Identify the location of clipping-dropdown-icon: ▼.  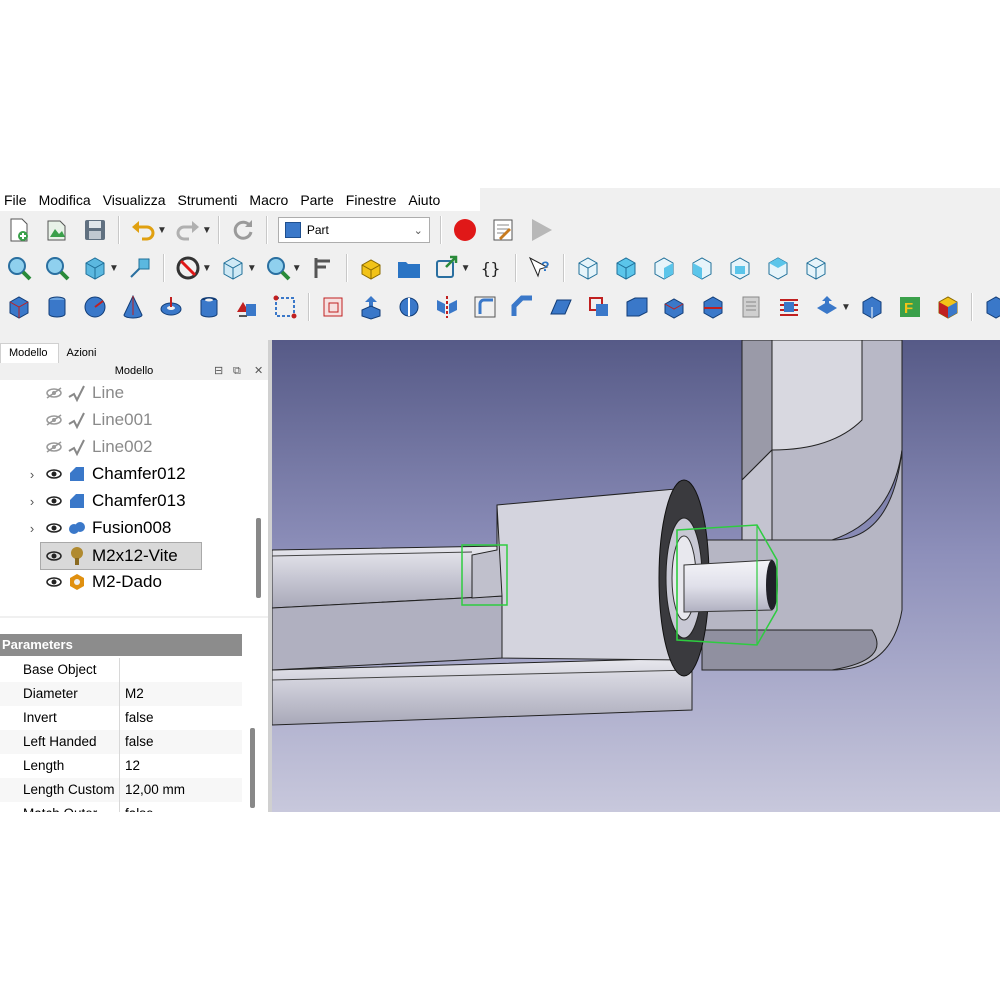
(207, 268).